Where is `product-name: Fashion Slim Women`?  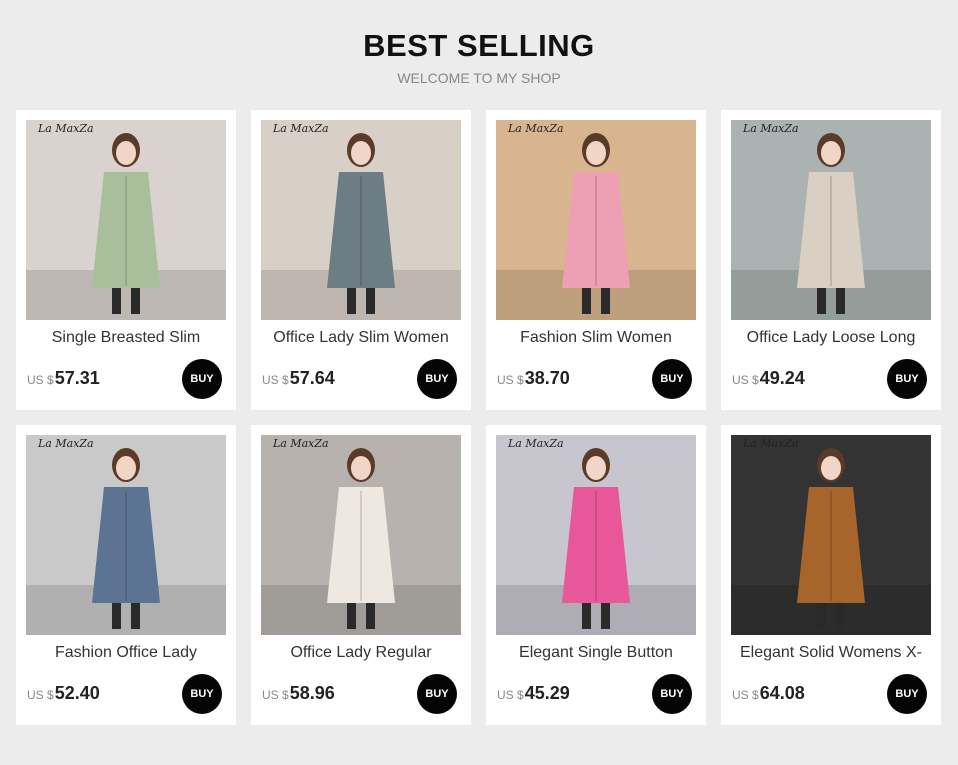 product-name: Fashion Slim Women is located at coordinates (596, 338).